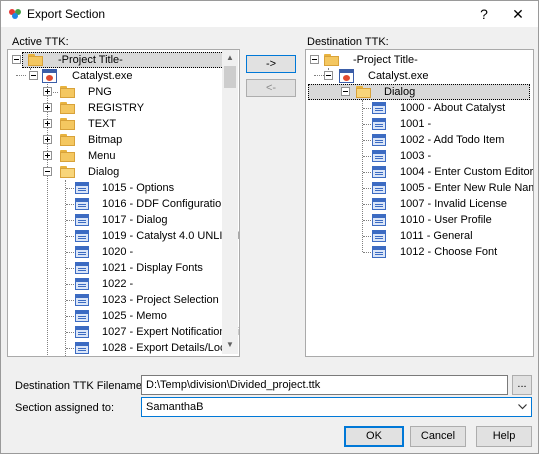 The height and width of the screenshot is (454, 539). Describe the element at coordinates (504, 436) in the screenshot. I see `help-button: Help` at that location.